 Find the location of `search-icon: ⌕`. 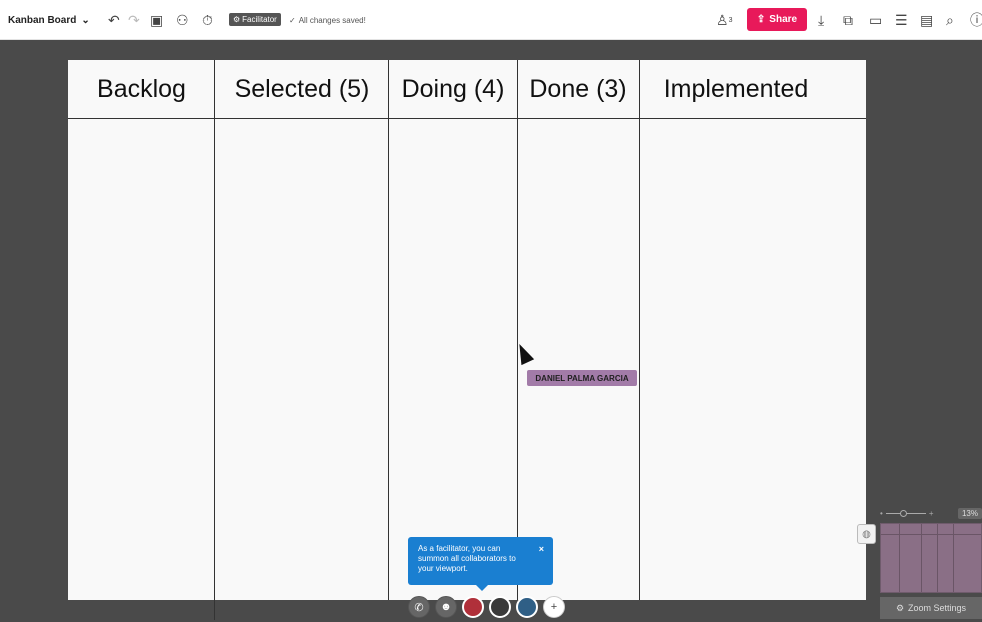

search-icon: ⌕ is located at coordinates (950, 20).